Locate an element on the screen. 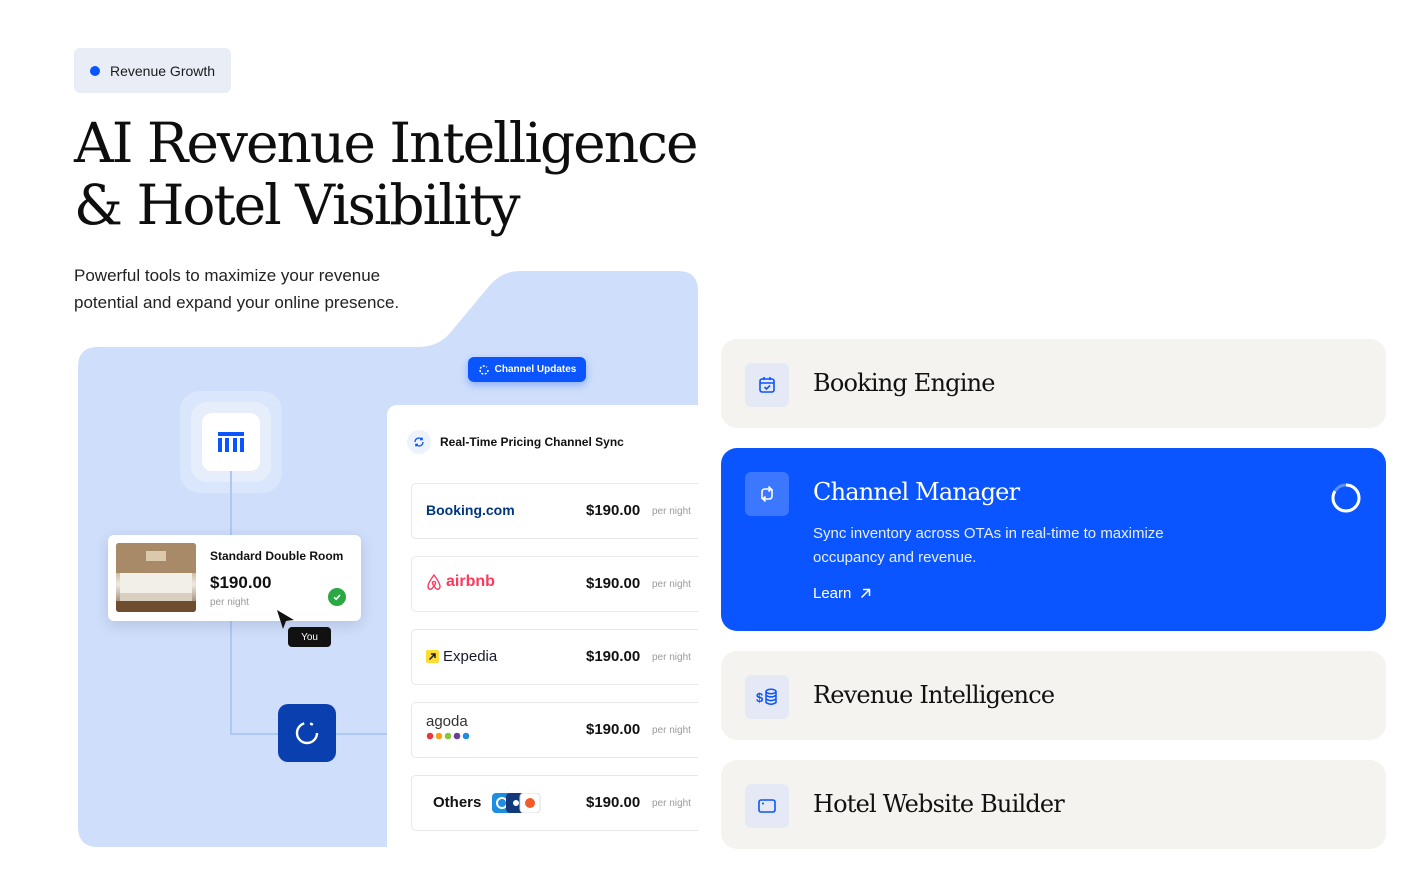 The width and height of the screenshot is (1424, 893). ota-row-others: Others $190.00 per night is located at coordinates (554, 803).